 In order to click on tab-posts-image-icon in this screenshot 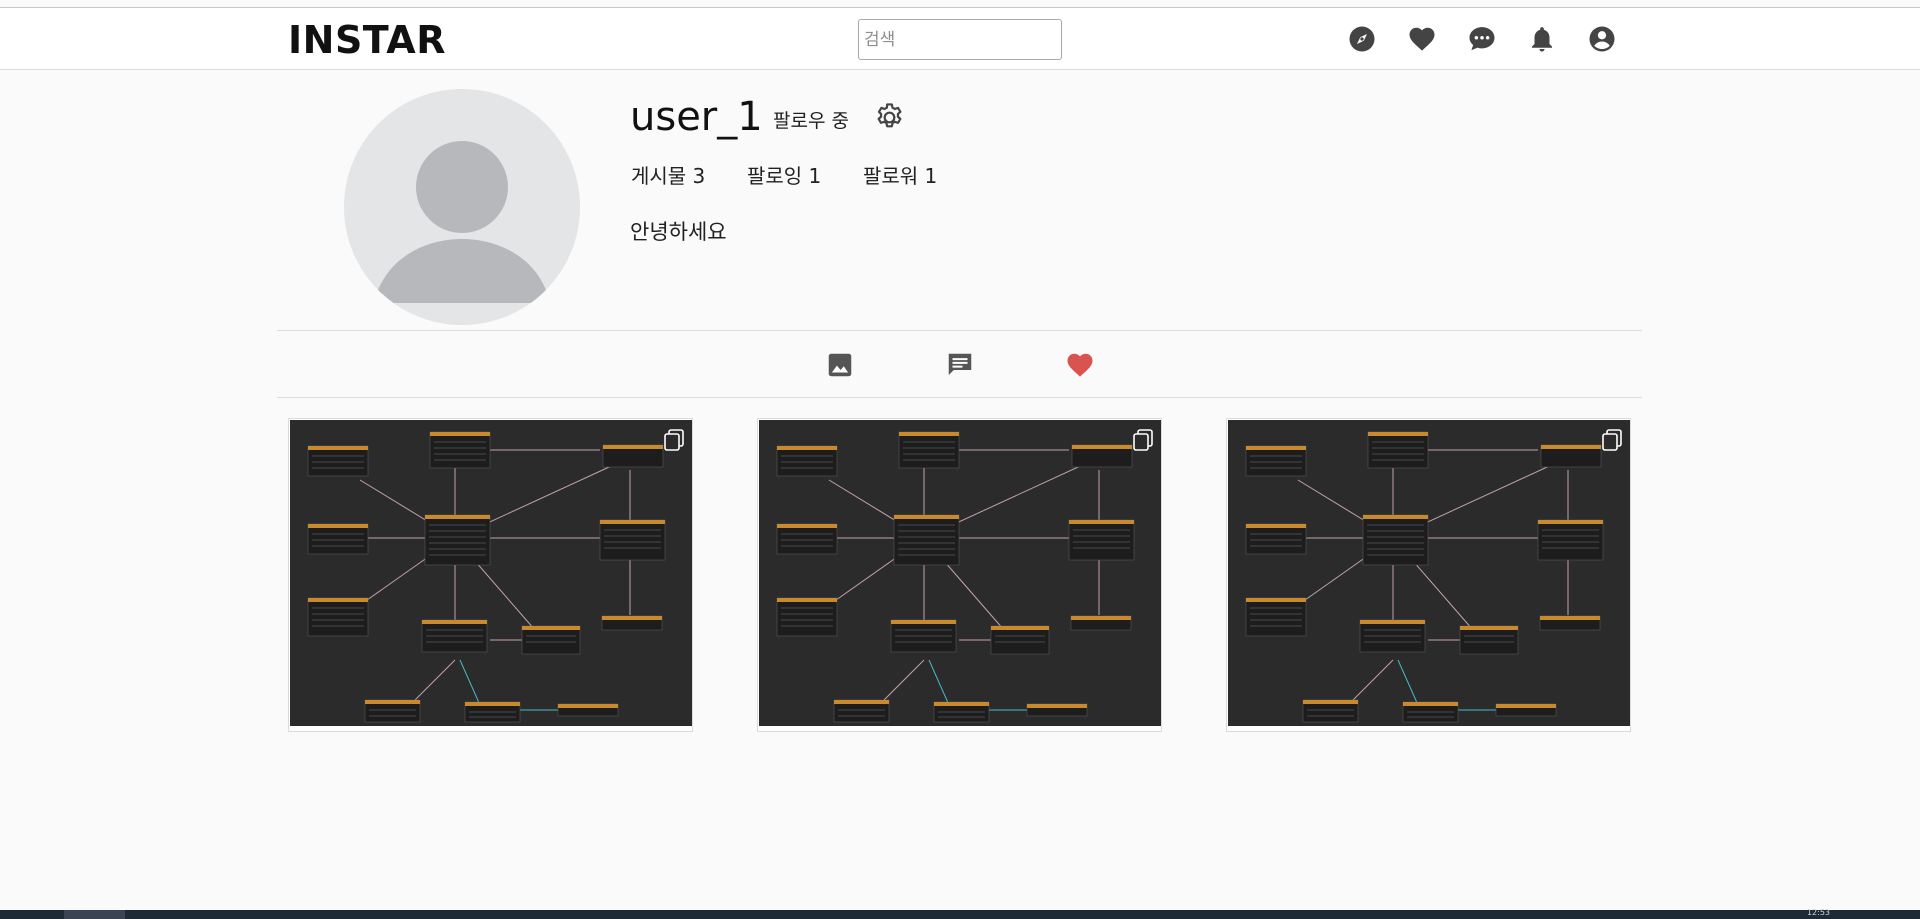, I will do `click(840, 365)`.